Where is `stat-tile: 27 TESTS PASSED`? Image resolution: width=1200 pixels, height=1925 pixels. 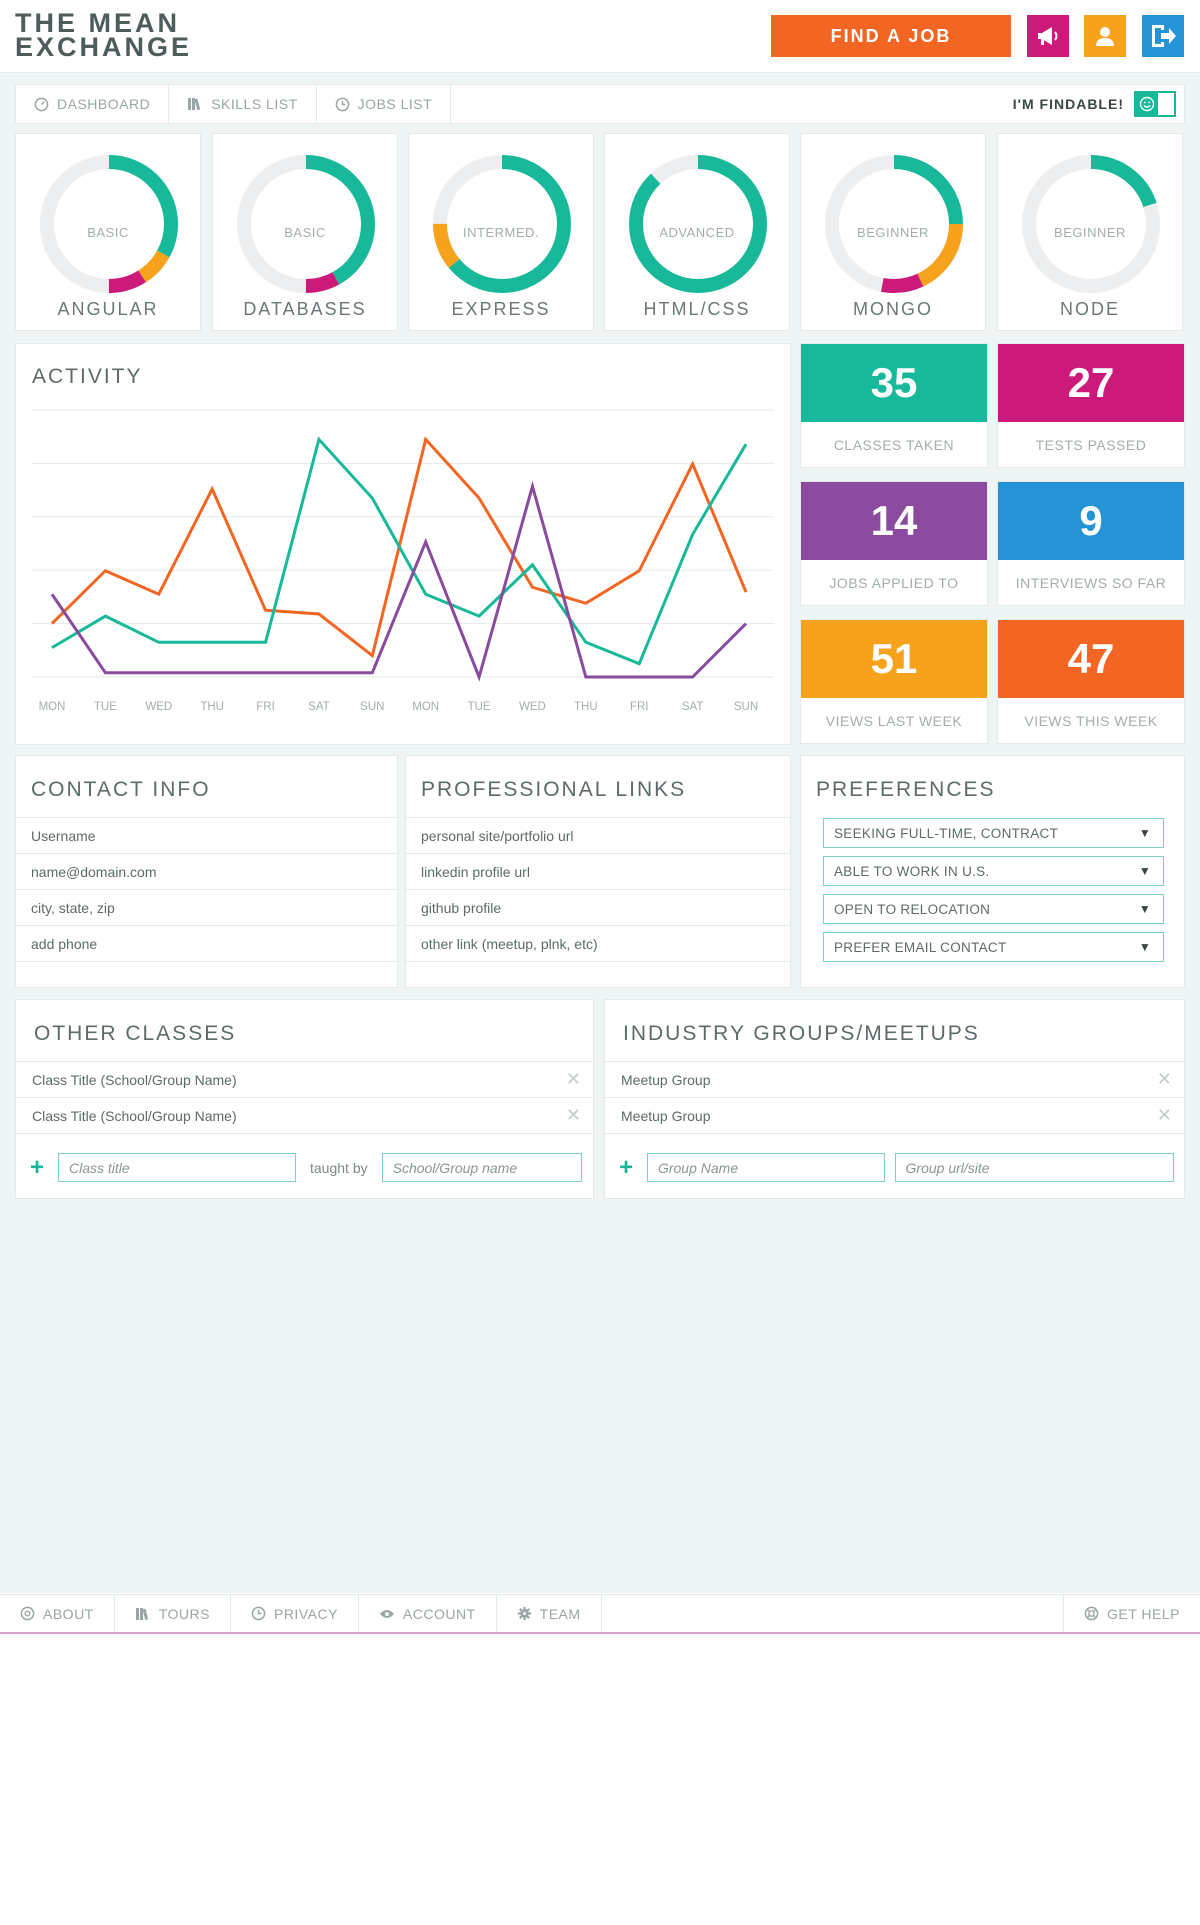
stat-tile: 27 TESTS PASSED is located at coordinates (1091, 405).